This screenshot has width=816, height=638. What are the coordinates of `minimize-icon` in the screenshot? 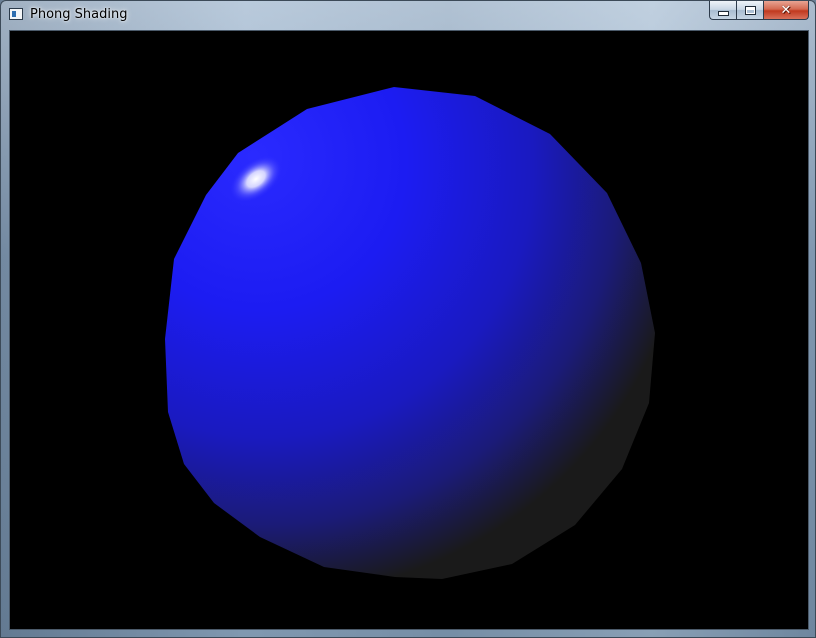 It's located at (723, 13).